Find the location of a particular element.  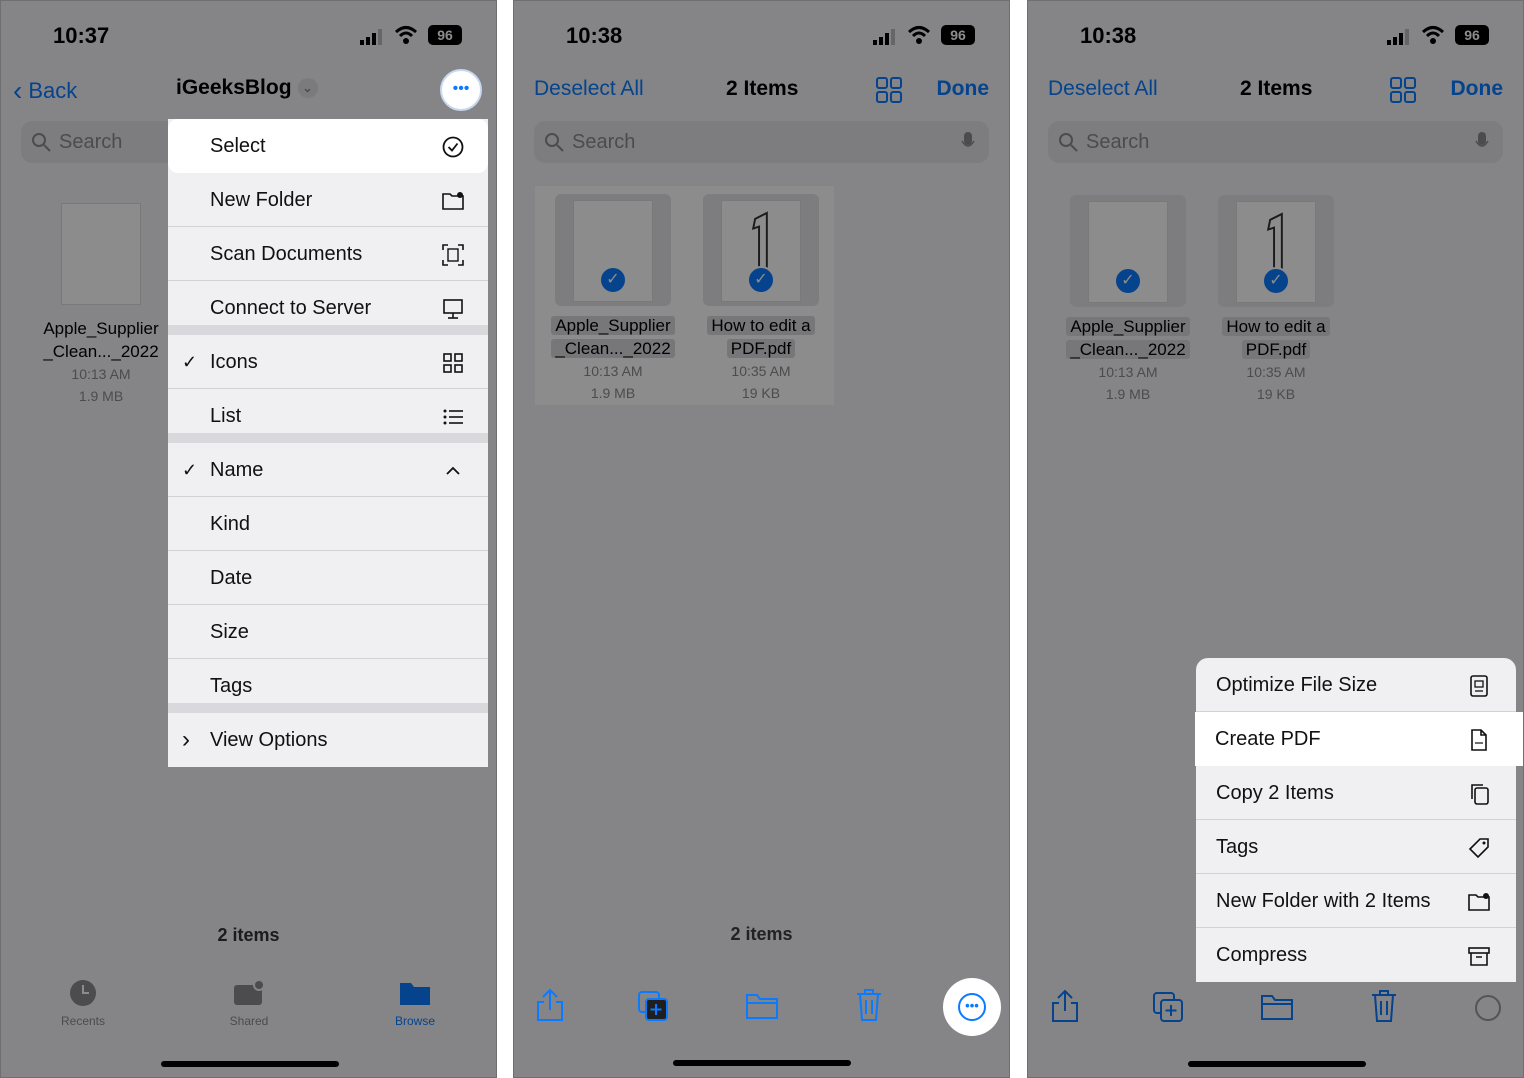

home-indicator is located at coordinates (1277, 1064).